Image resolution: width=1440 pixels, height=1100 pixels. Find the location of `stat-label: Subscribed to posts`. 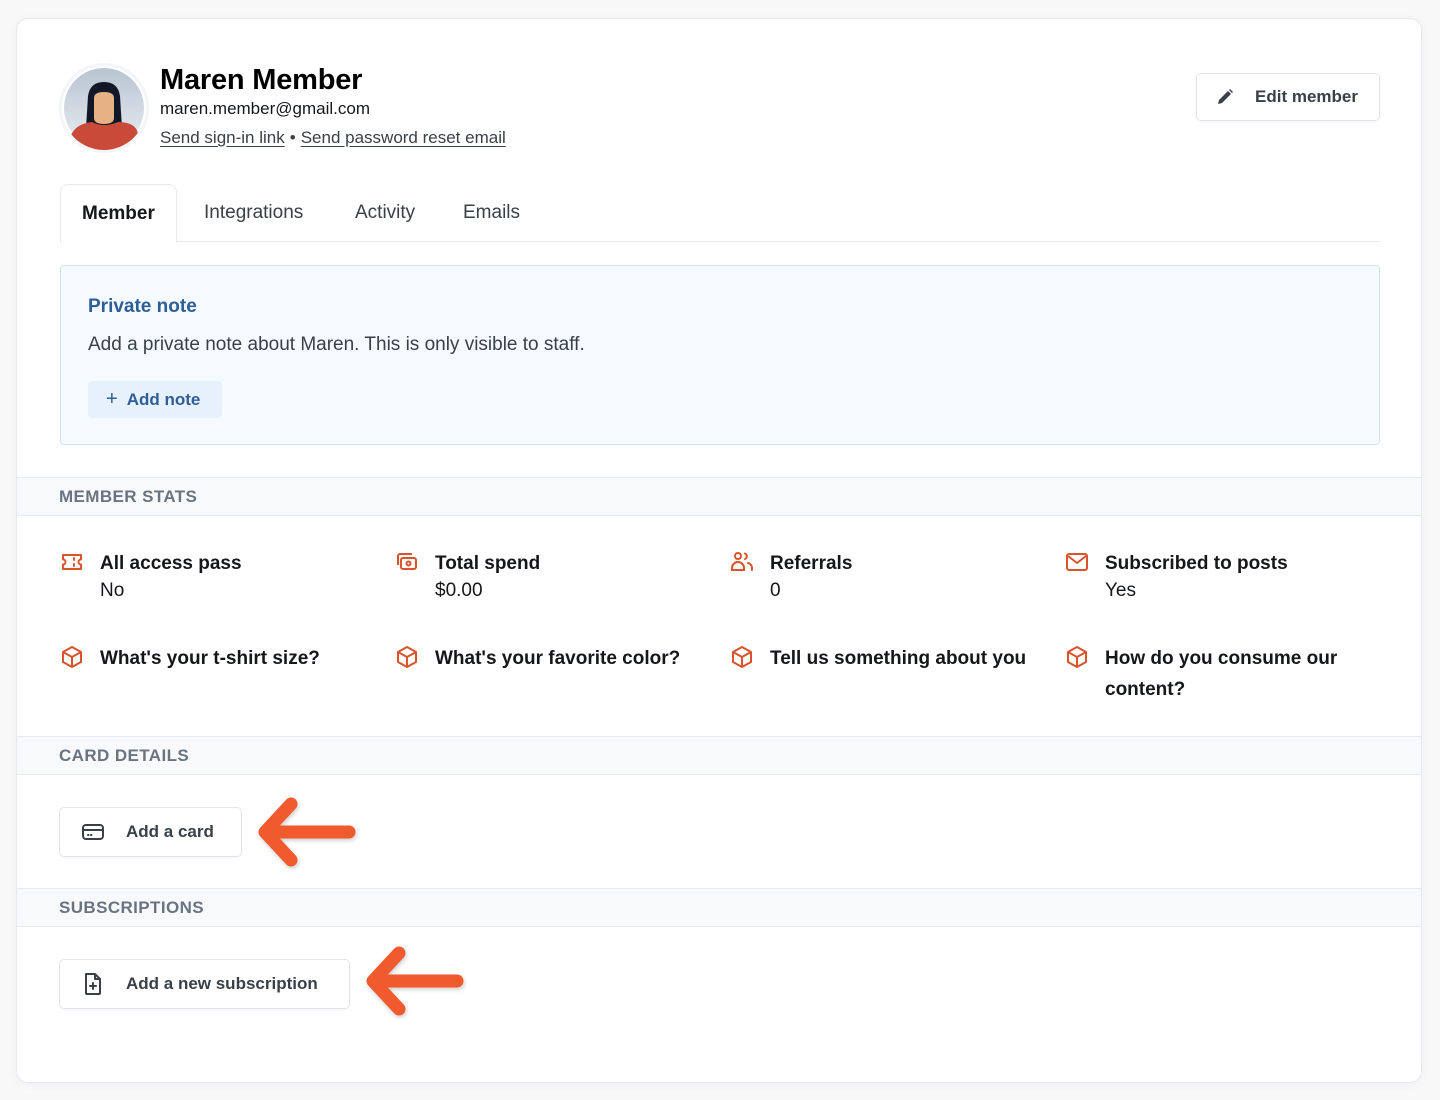

stat-label: Subscribed to posts is located at coordinates (1196, 563).